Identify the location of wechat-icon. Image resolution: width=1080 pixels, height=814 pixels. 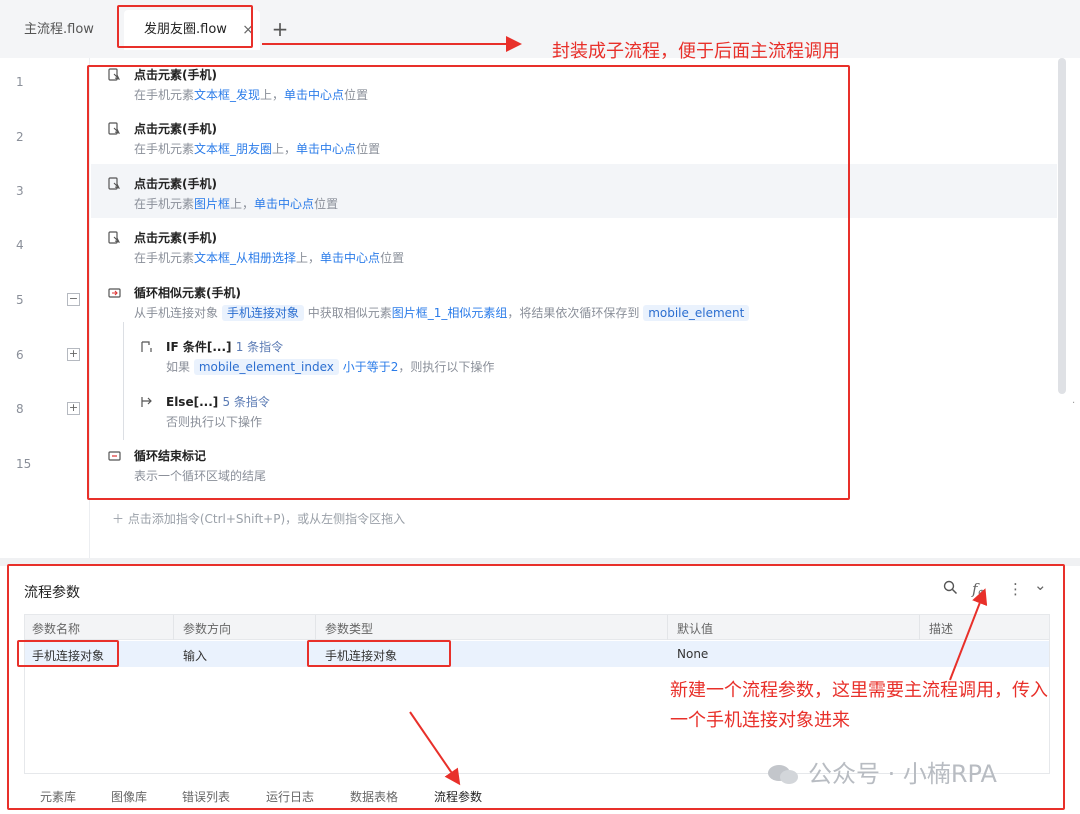
(783, 774).